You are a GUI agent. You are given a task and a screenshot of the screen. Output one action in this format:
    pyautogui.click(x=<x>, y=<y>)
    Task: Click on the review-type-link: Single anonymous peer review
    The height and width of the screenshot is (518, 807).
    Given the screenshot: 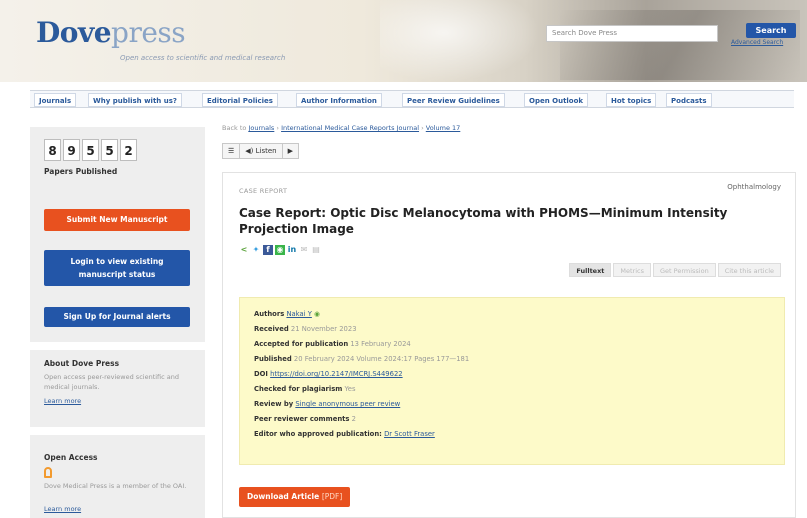 What is the action you would take?
    pyautogui.click(x=347, y=404)
    